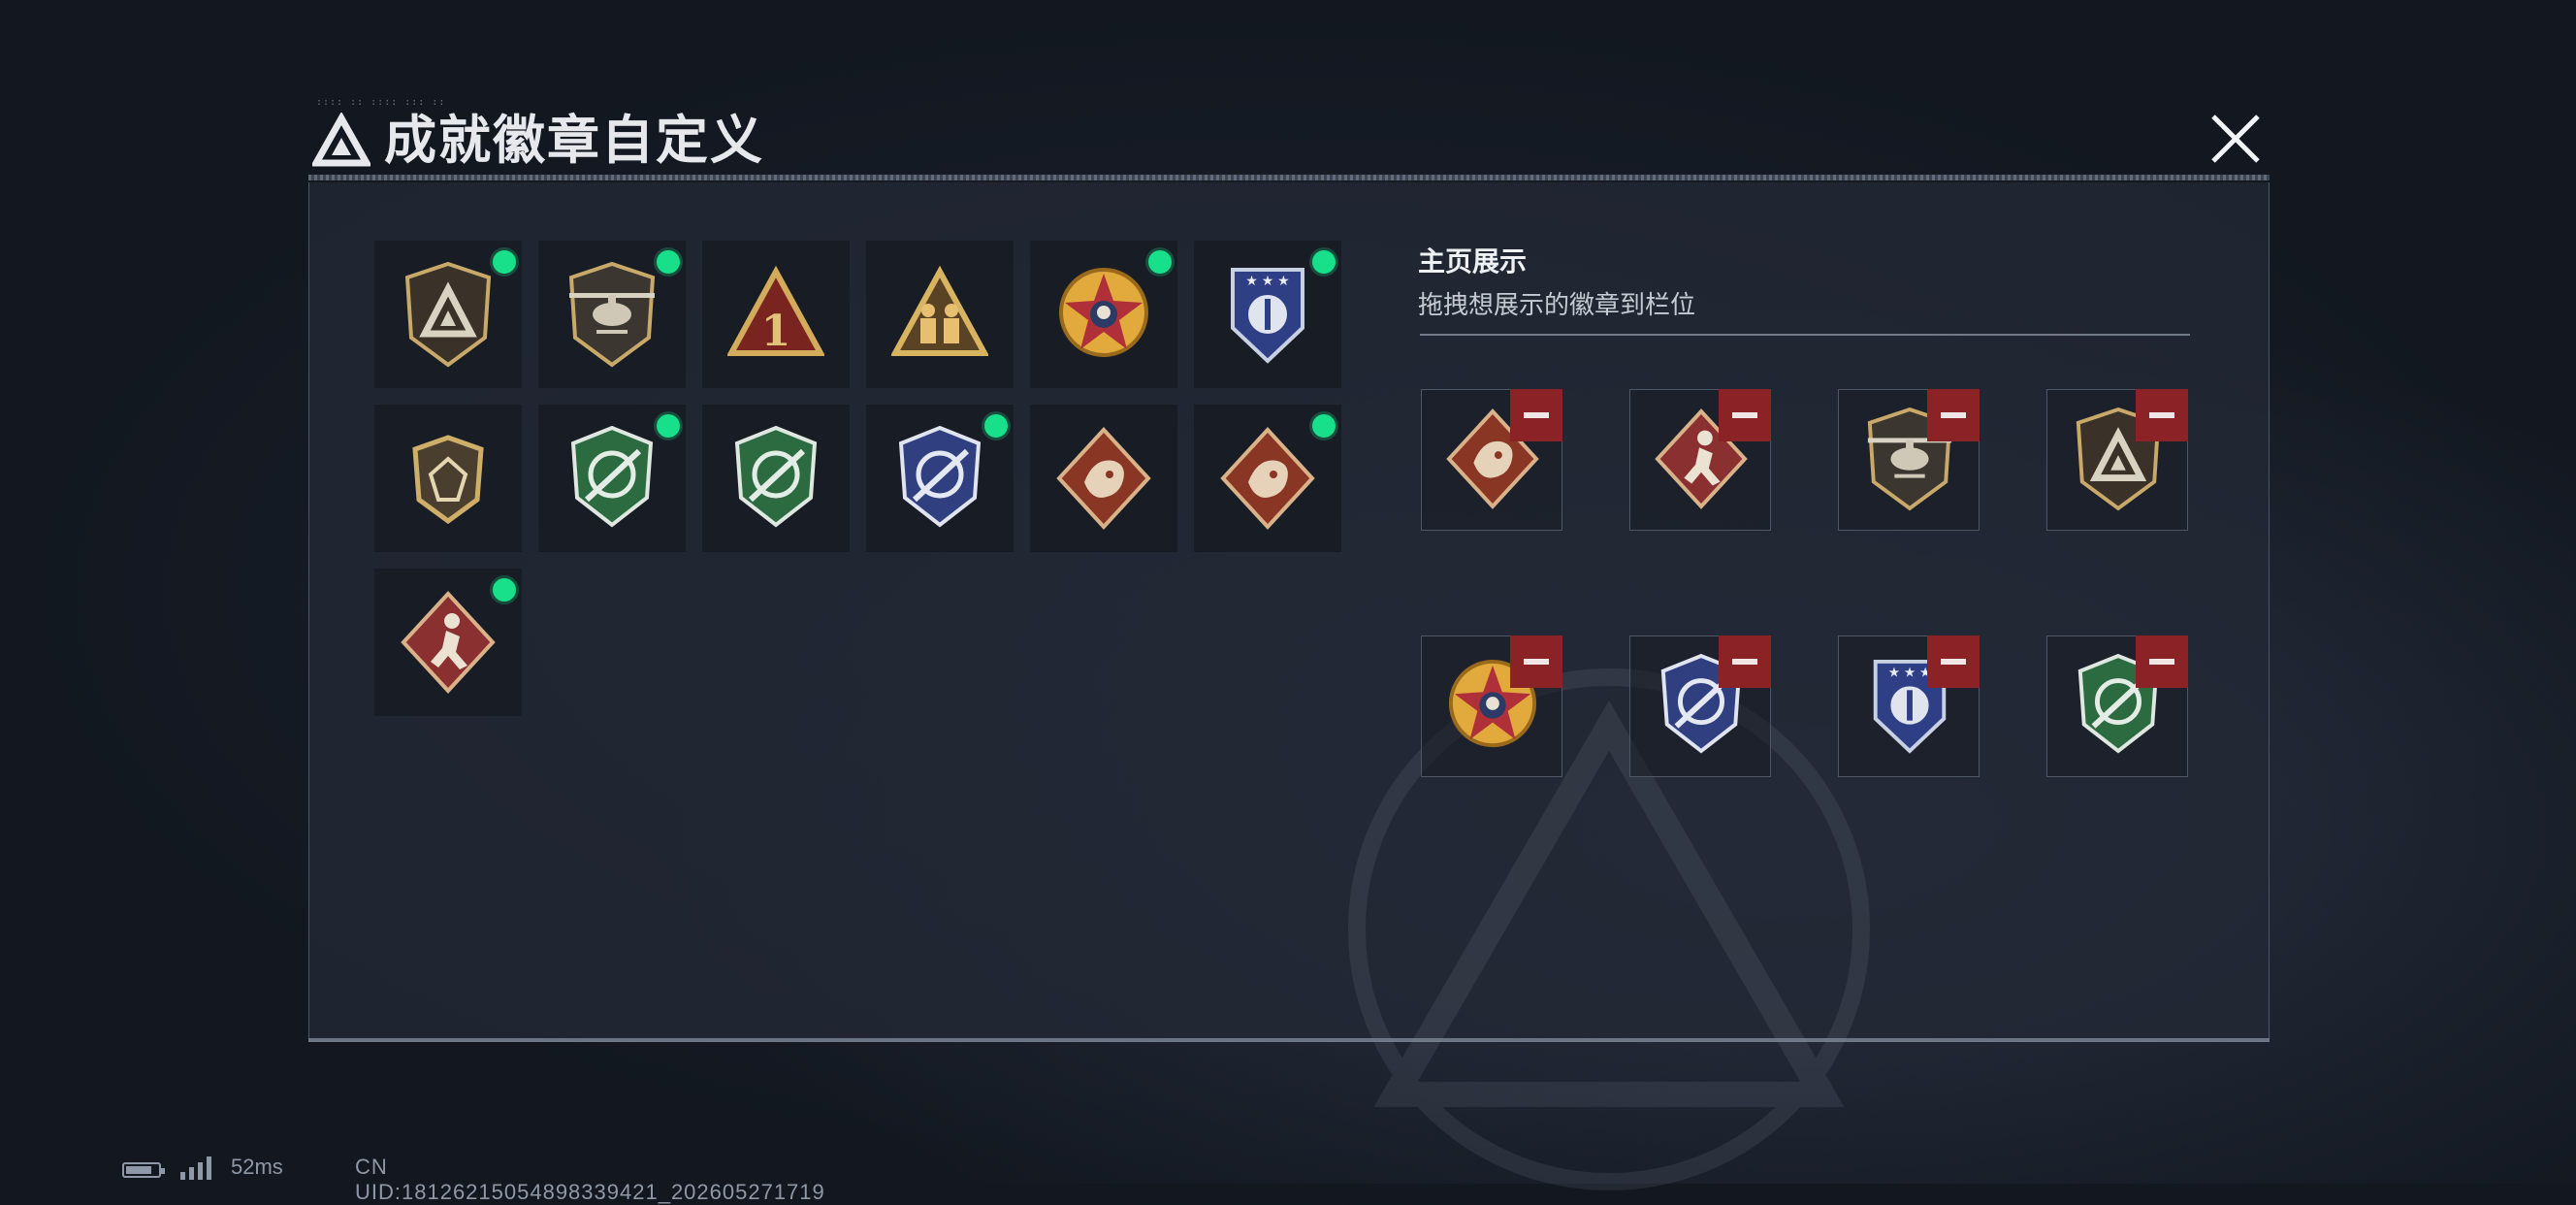 The width and height of the screenshot is (2576, 1205). I want to click on badge-slot: 1, so click(776, 314).